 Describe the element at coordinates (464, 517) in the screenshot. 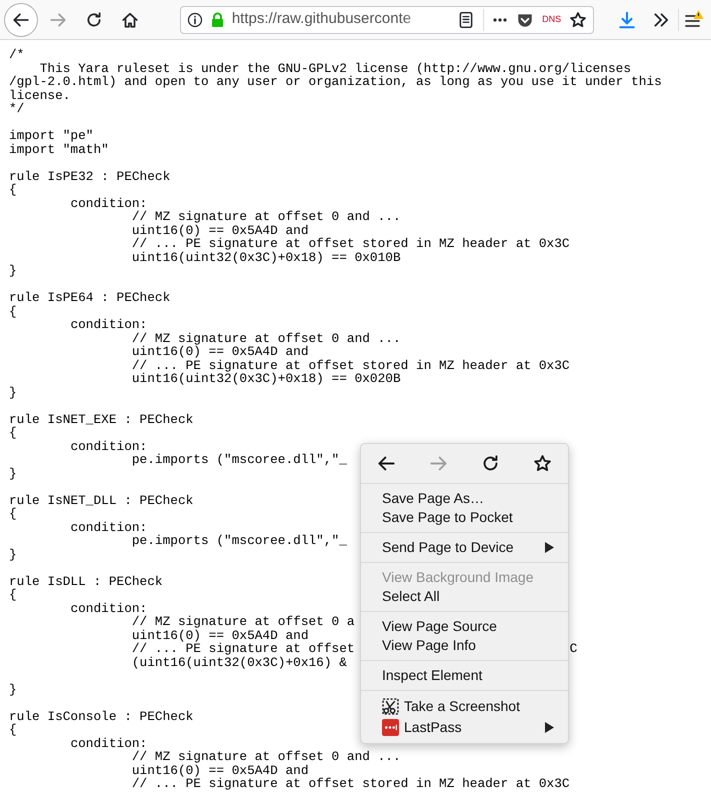

I see `menu-item: Save Page to Pocket` at that location.